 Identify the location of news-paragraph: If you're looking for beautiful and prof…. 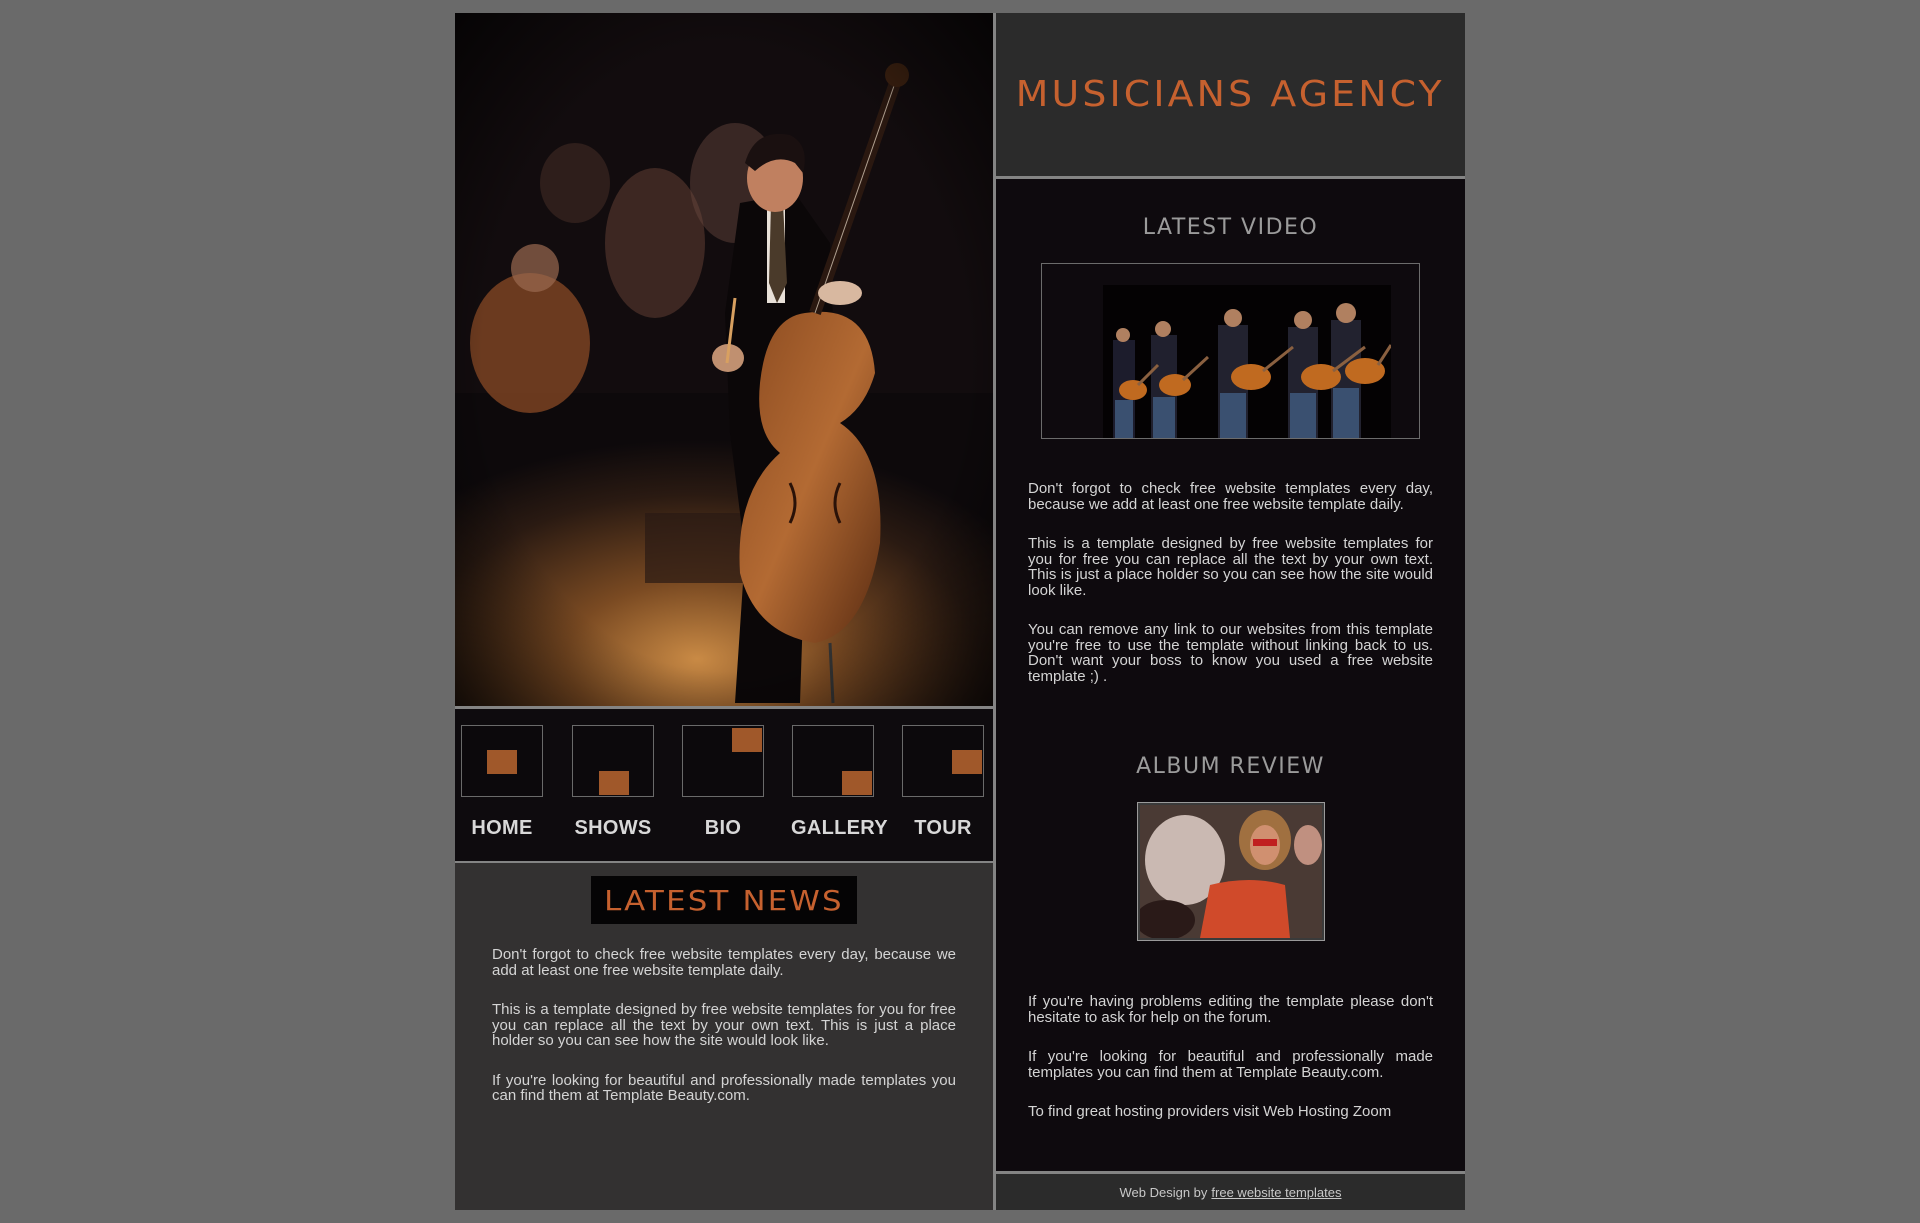
(724, 1087).